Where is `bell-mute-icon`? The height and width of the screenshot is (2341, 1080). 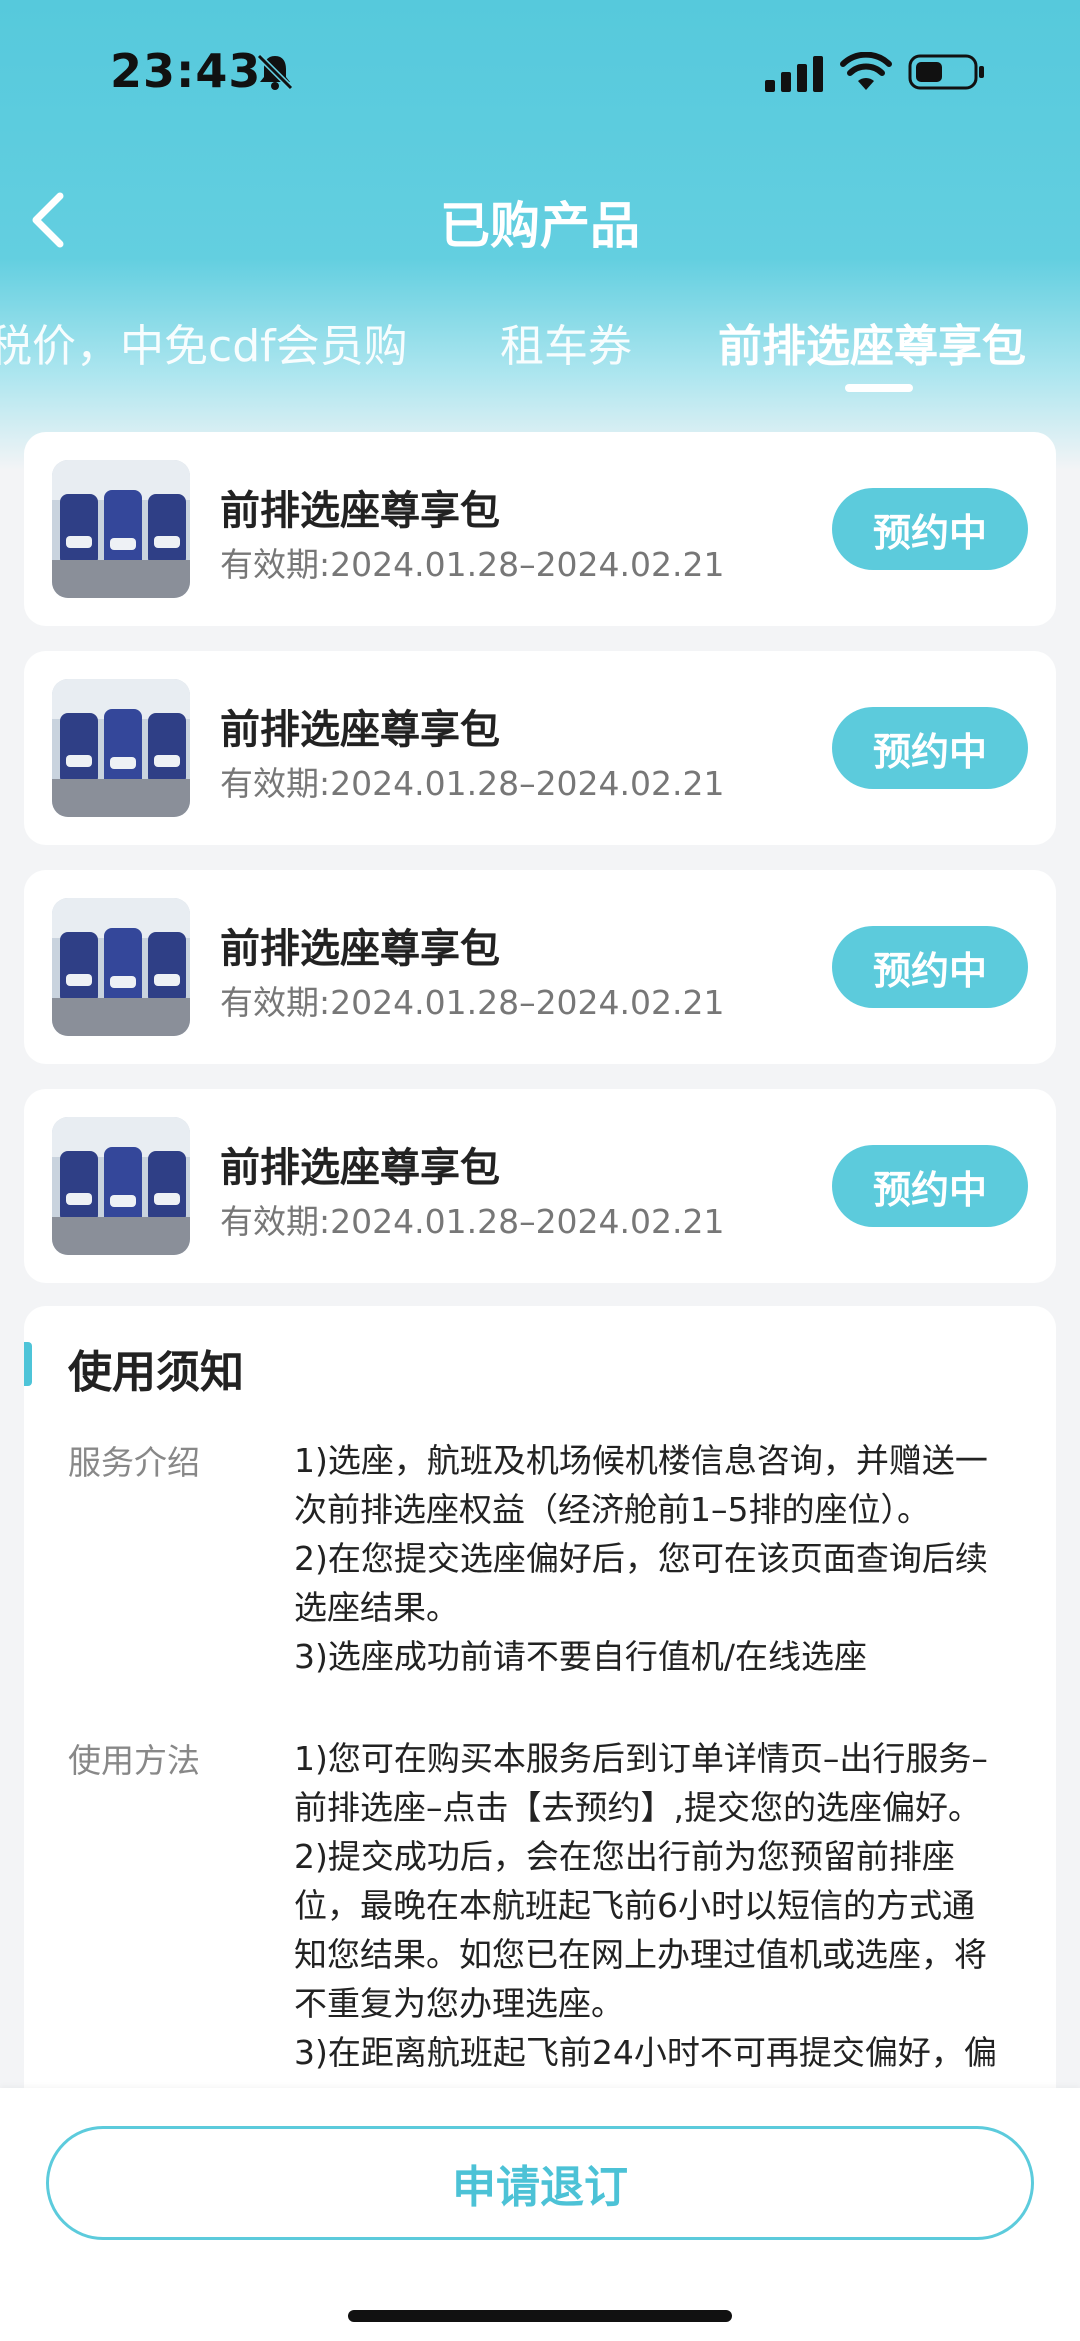 bell-mute-icon is located at coordinates (275, 72).